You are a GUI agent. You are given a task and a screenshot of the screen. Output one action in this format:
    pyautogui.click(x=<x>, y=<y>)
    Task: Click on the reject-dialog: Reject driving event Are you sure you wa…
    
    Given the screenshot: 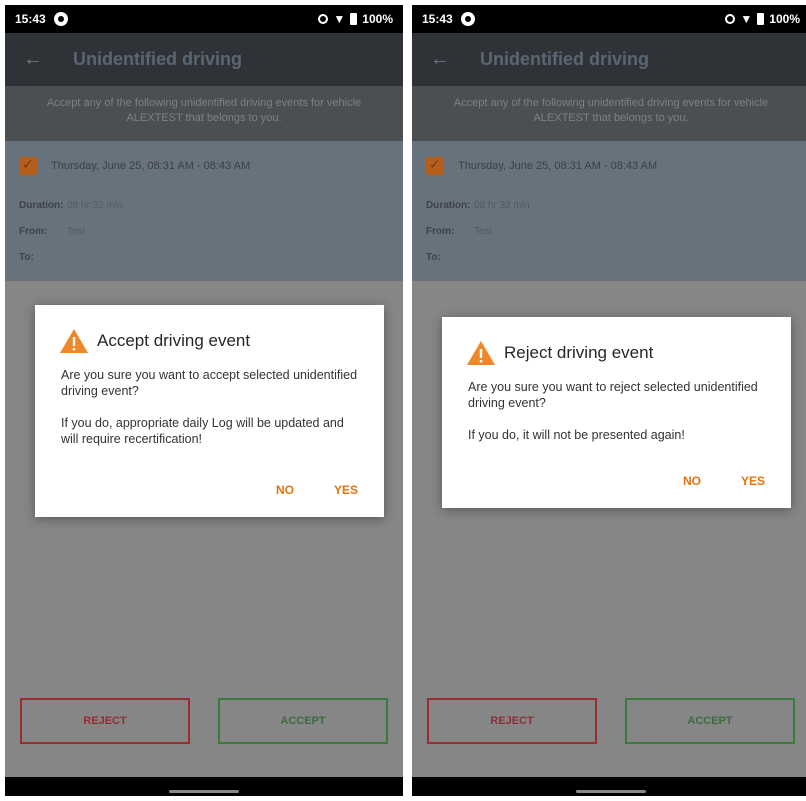 What is the action you would take?
    pyautogui.click(x=616, y=412)
    